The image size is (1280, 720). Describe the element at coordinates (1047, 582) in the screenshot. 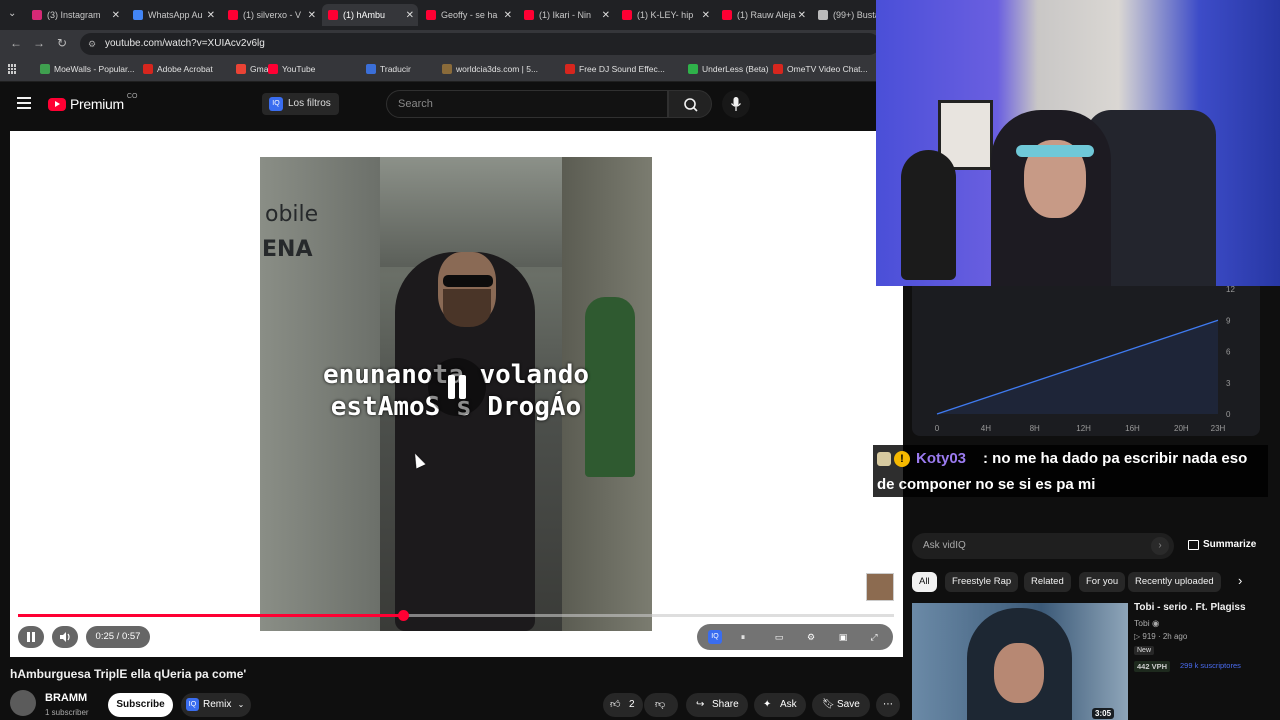

I see `filter-chip: Related` at that location.